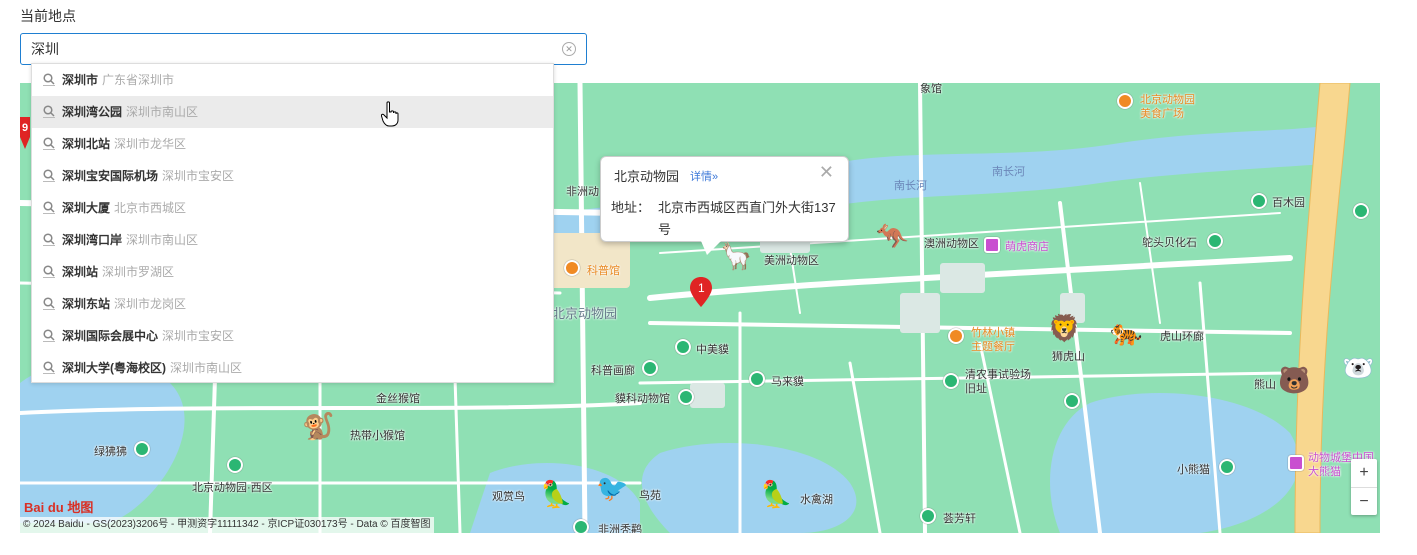 This screenshot has width=1417, height=555. I want to click on map-label: 科普馆, so click(603, 271).